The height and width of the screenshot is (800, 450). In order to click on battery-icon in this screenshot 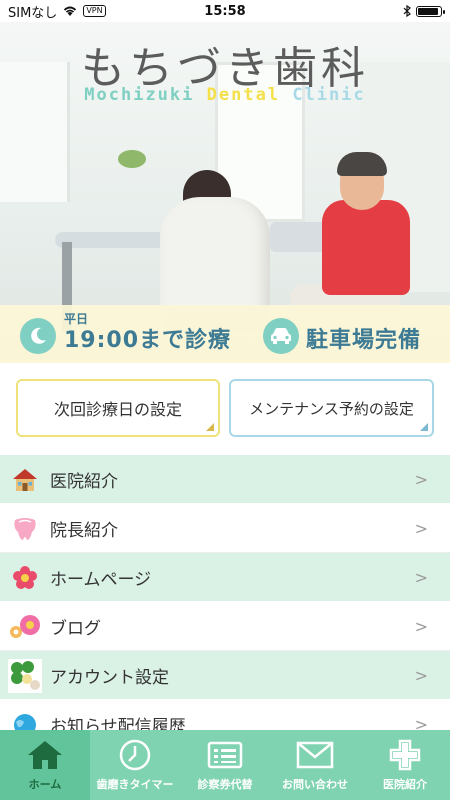, I will do `click(430, 11)`.